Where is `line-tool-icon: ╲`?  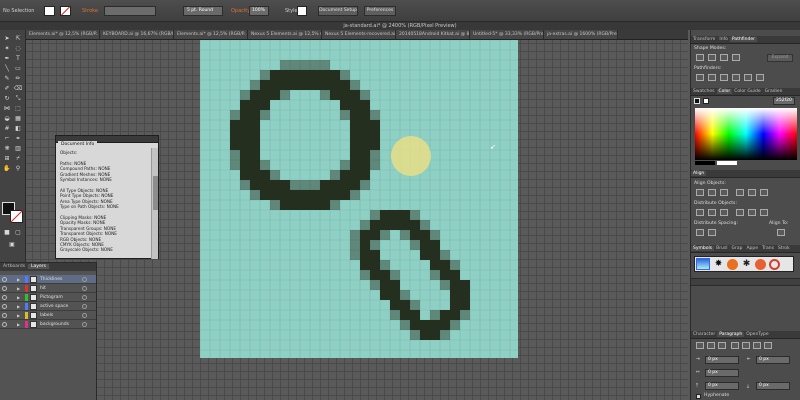
line-tool-icon: ╲ is located at coordinates (7, 68).